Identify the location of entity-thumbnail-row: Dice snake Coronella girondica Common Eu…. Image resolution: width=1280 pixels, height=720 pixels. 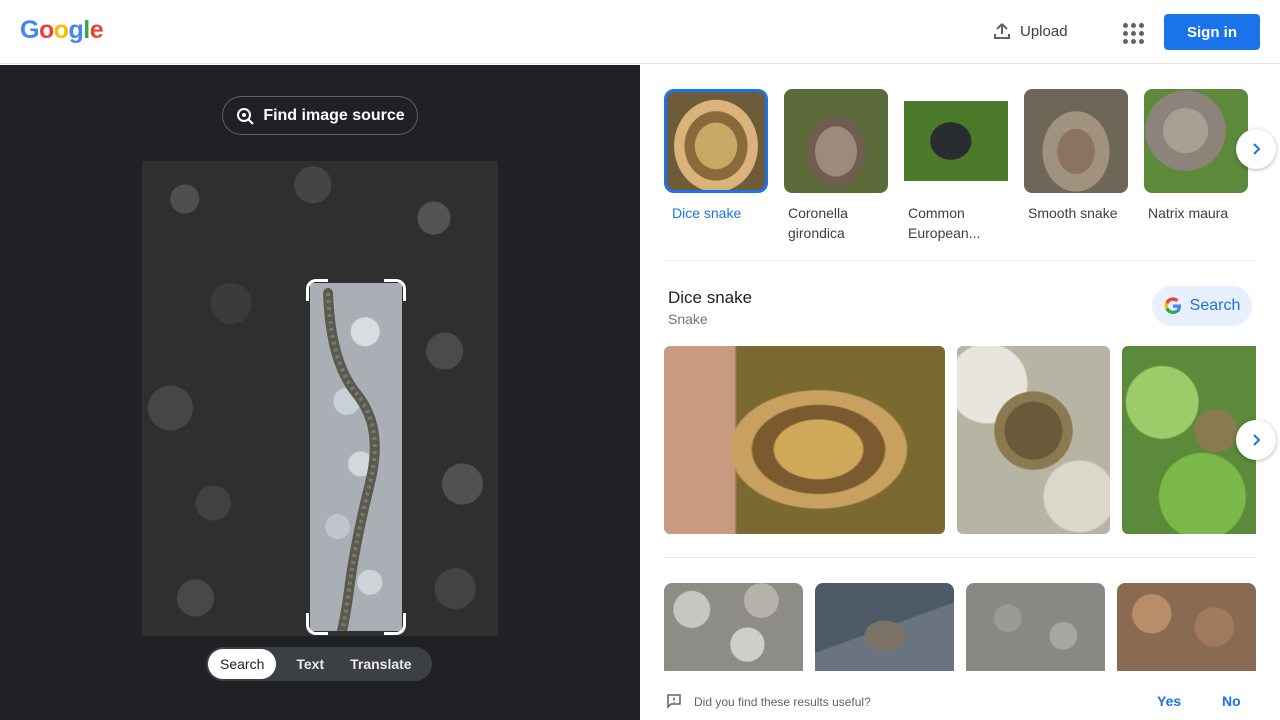
(956, 166).